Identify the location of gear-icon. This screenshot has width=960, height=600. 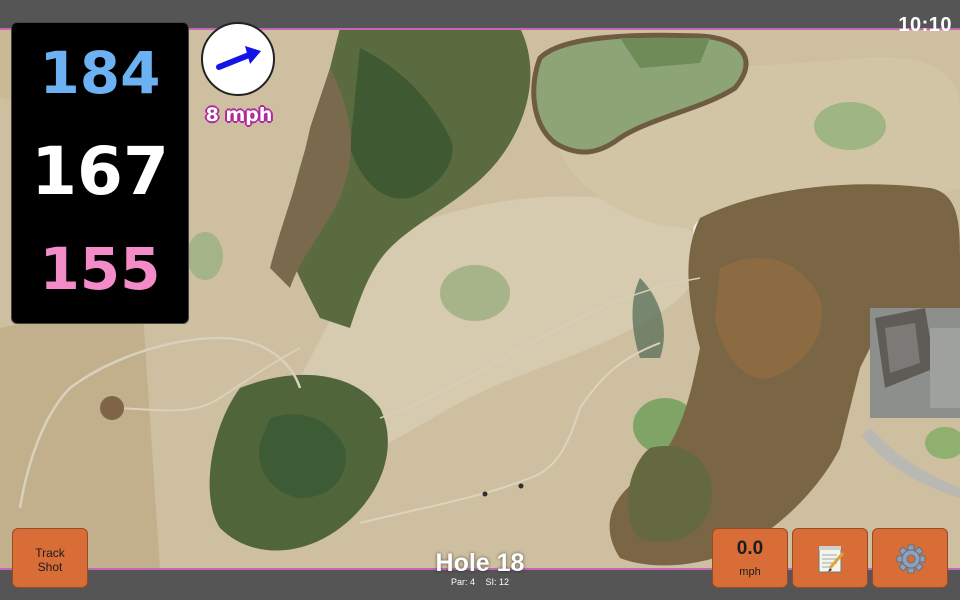
(911, 559).